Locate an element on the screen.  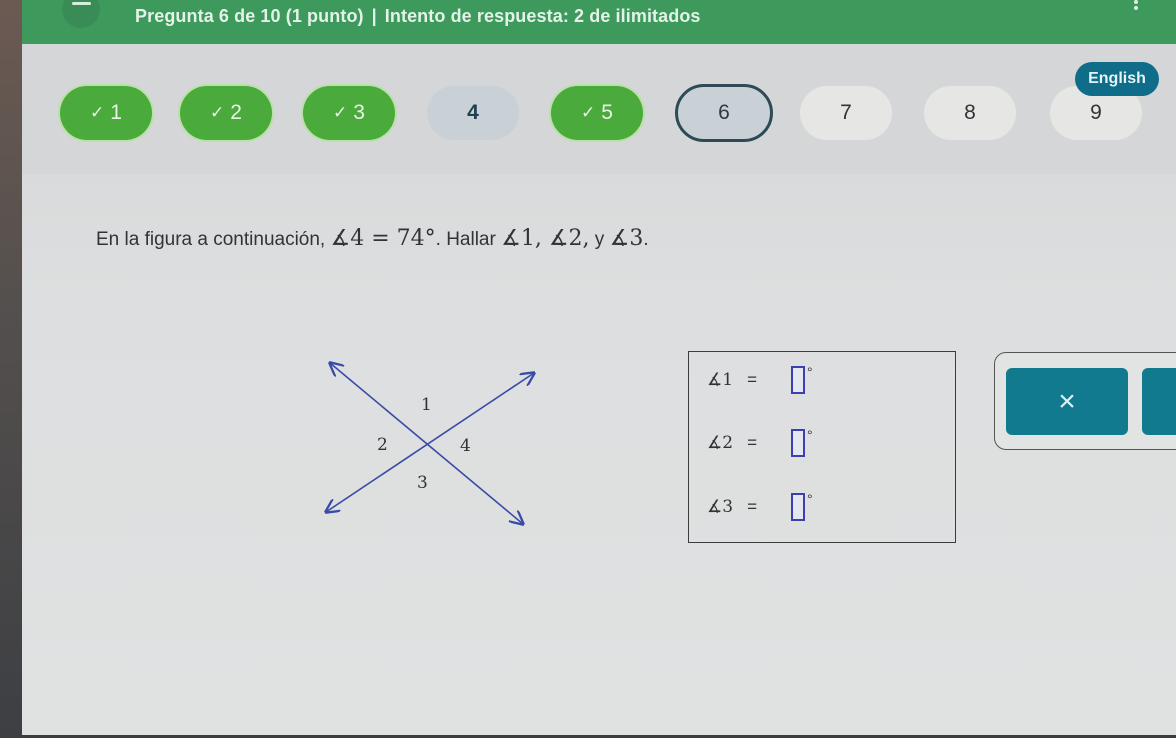
angle-label-3: 3 is located at coordinates (422, 483).